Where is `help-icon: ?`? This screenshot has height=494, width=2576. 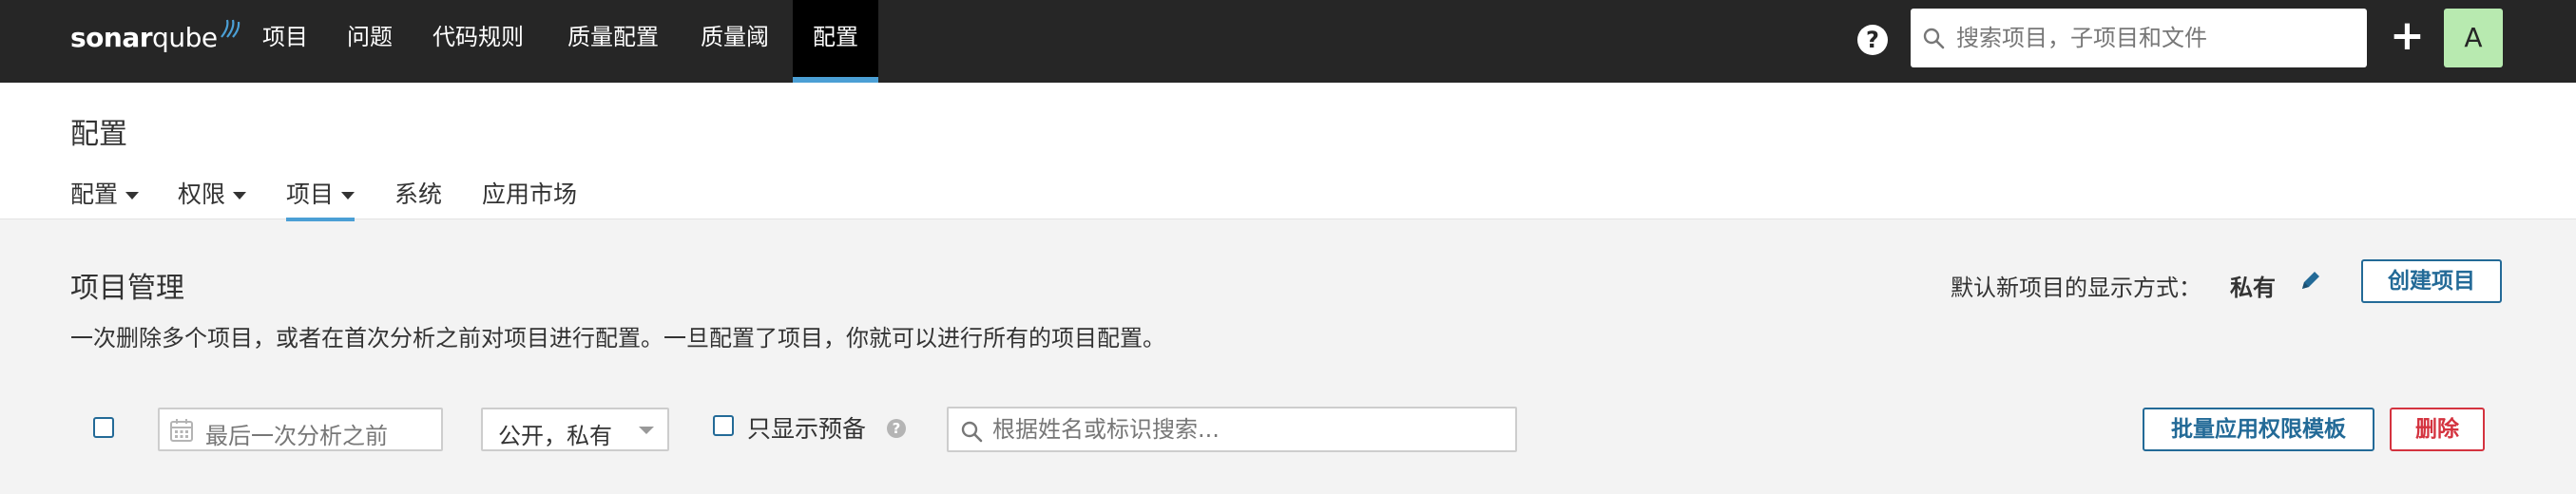 help-icon: ? is located at coordinates (896, 428).